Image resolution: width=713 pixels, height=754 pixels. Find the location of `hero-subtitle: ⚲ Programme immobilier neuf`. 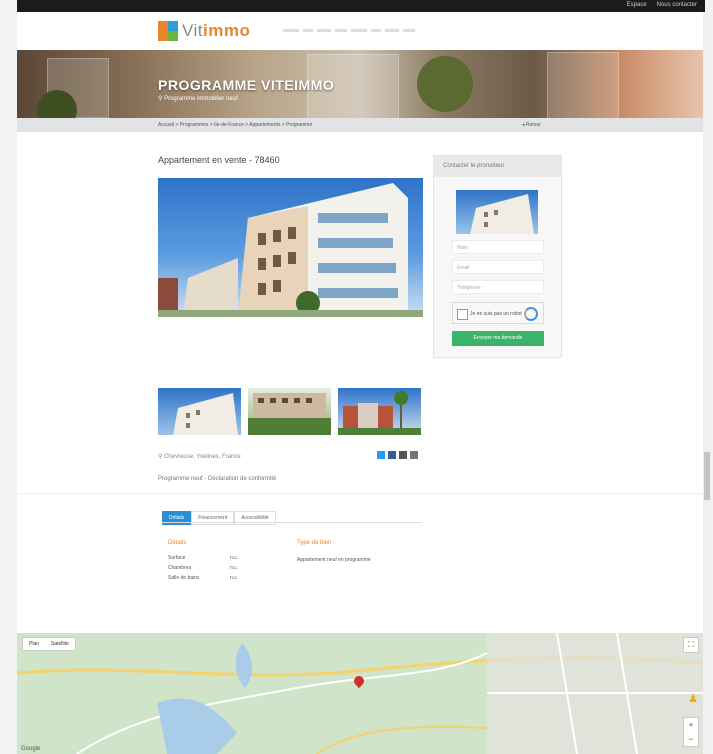

hero-subtitle: ⚲ Programme immobilier neuf is located at coordinates (198, 99).